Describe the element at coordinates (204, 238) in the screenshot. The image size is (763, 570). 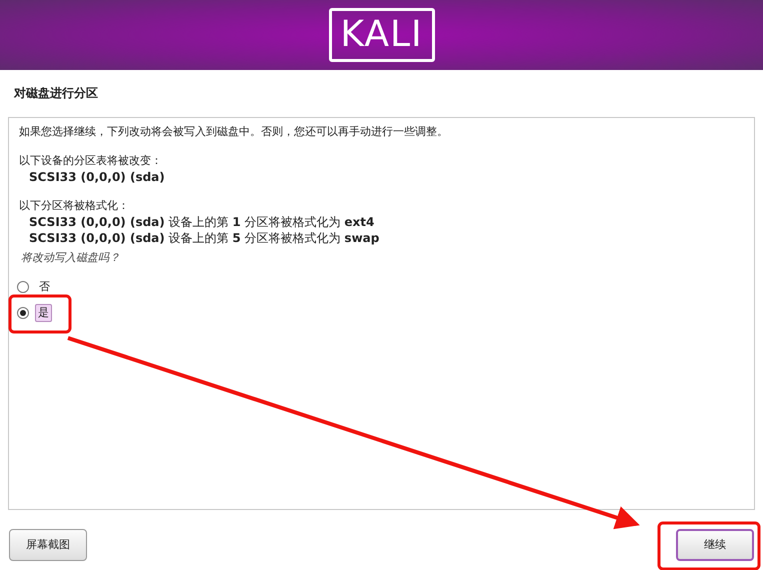
I see `partition-item: SCSI33 (0,0,0) (sda) 设备上的第 5 分区将被格式化为 swap` at that location.